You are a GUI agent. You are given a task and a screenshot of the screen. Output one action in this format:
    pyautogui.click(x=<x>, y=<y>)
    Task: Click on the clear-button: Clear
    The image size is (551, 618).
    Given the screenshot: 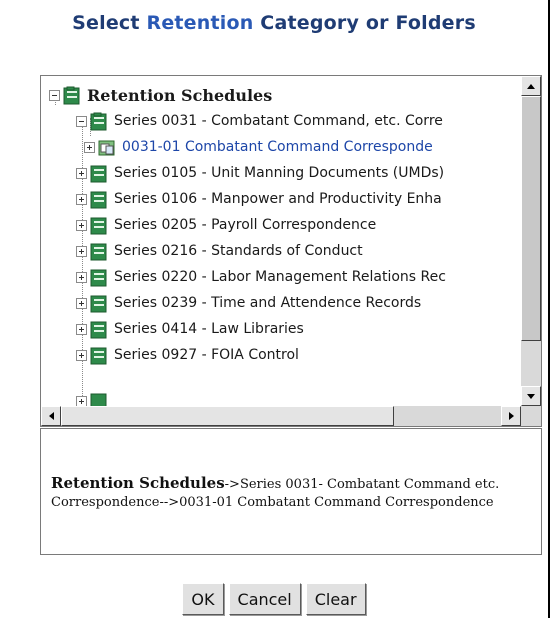 What is the action you would take?
    pyautogui.click(x=335, y=599)
    